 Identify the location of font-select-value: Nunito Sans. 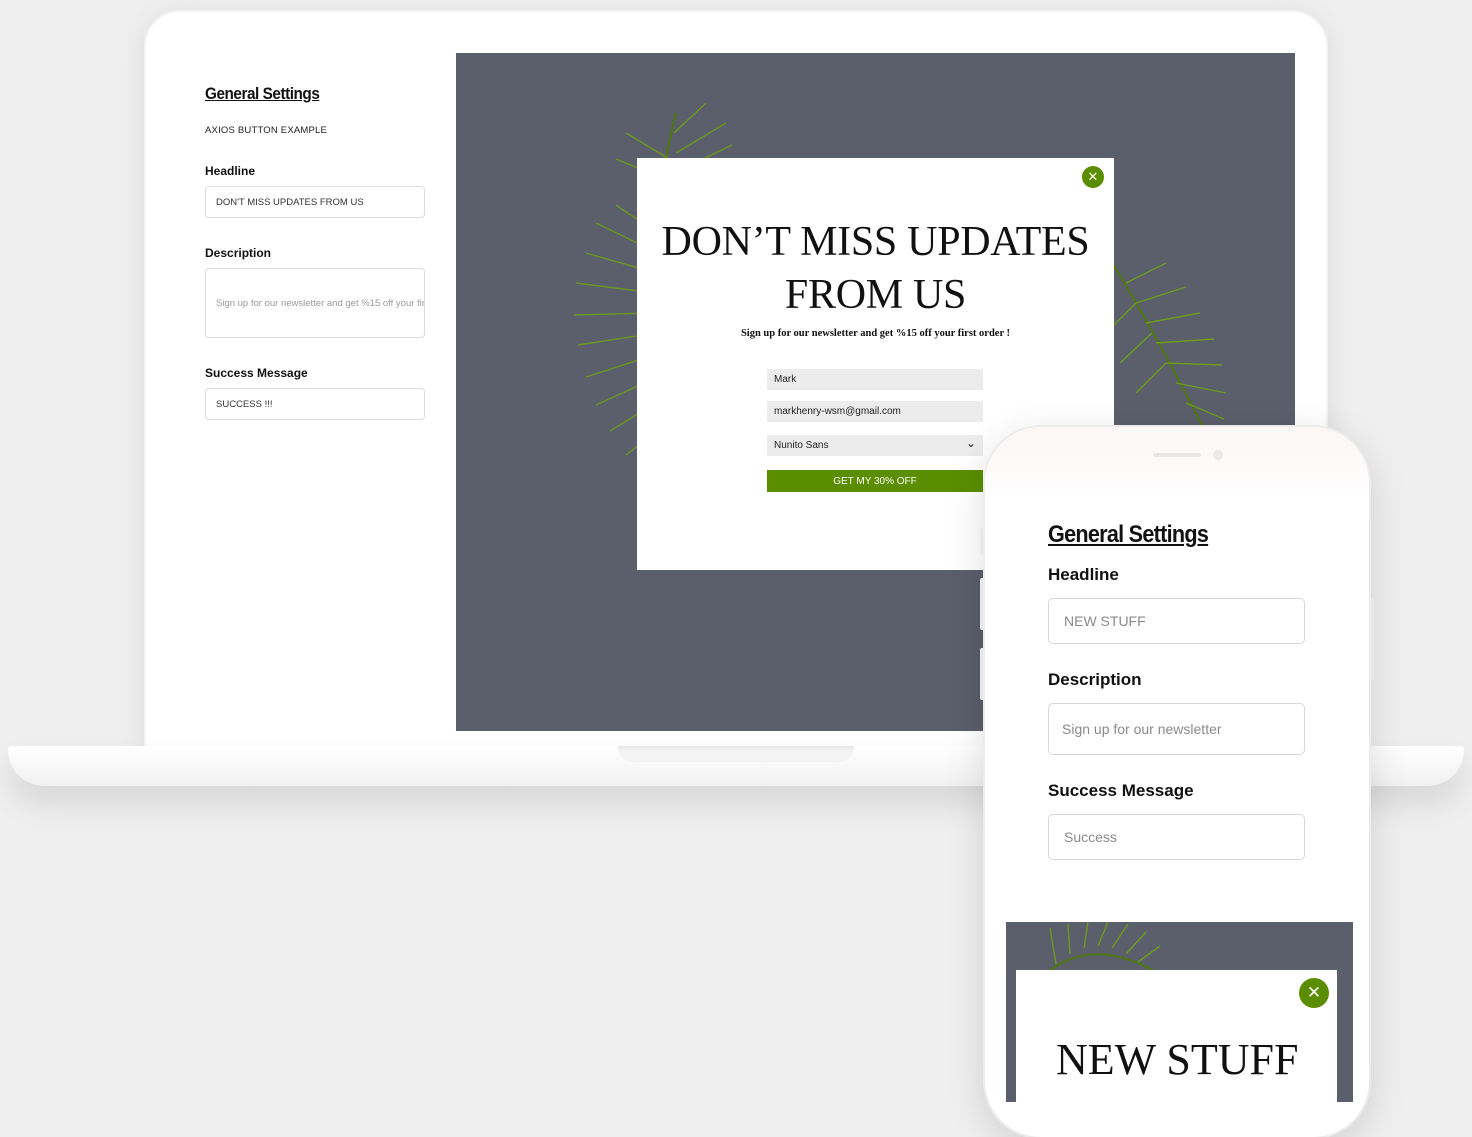
(801, 445).